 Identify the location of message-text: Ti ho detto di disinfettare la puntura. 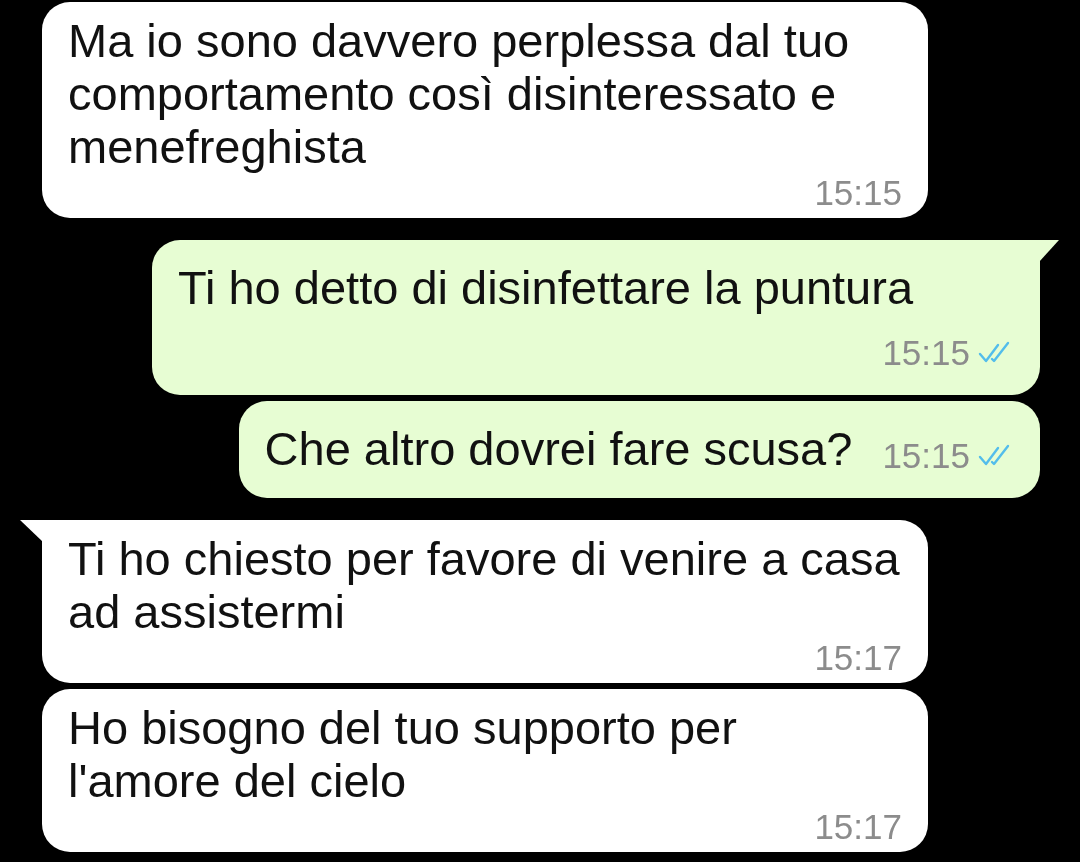
(546, 287).